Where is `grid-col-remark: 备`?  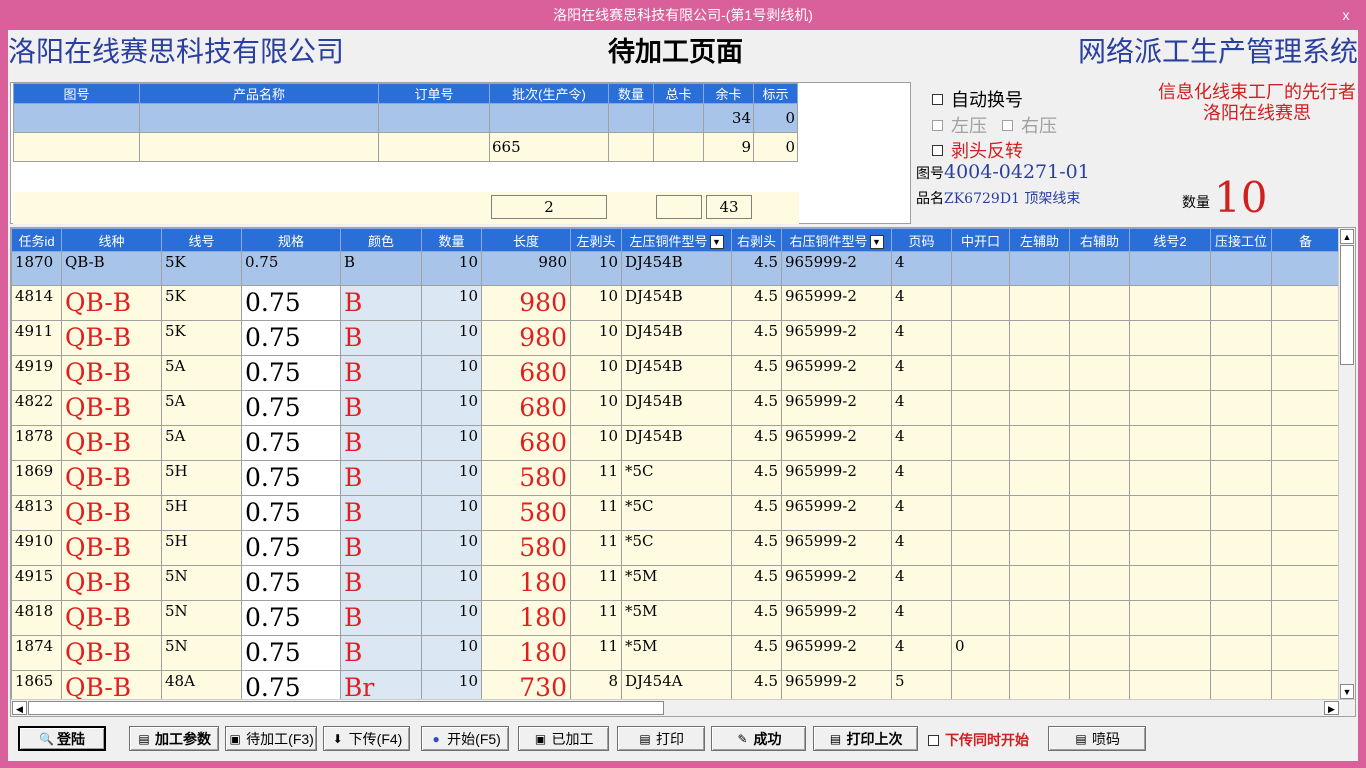
grid-col-remark: 备 is located at coordinates (1305, 240).